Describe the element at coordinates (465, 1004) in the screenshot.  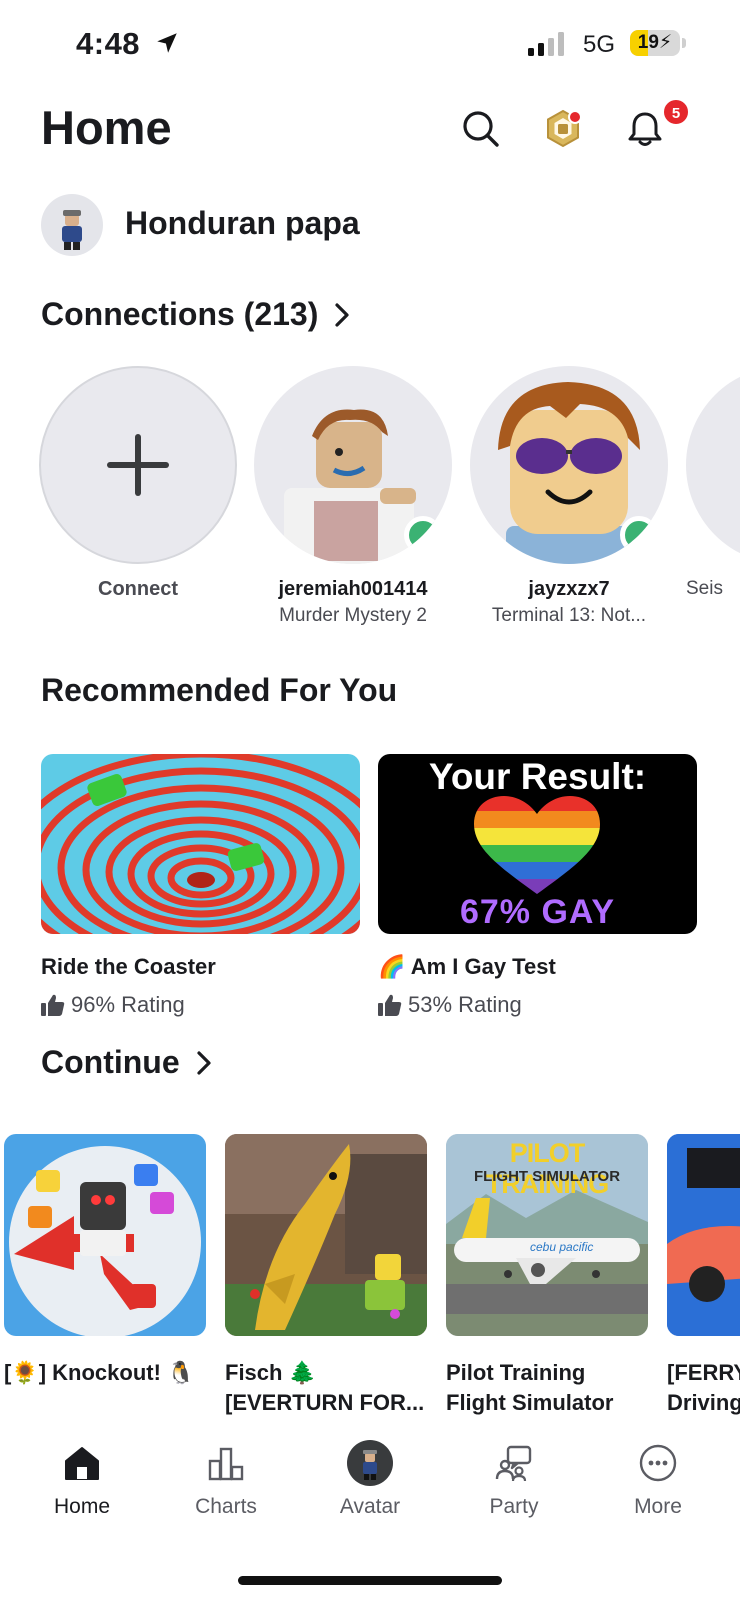
I see `rating-text: 53% Rating` at that location.